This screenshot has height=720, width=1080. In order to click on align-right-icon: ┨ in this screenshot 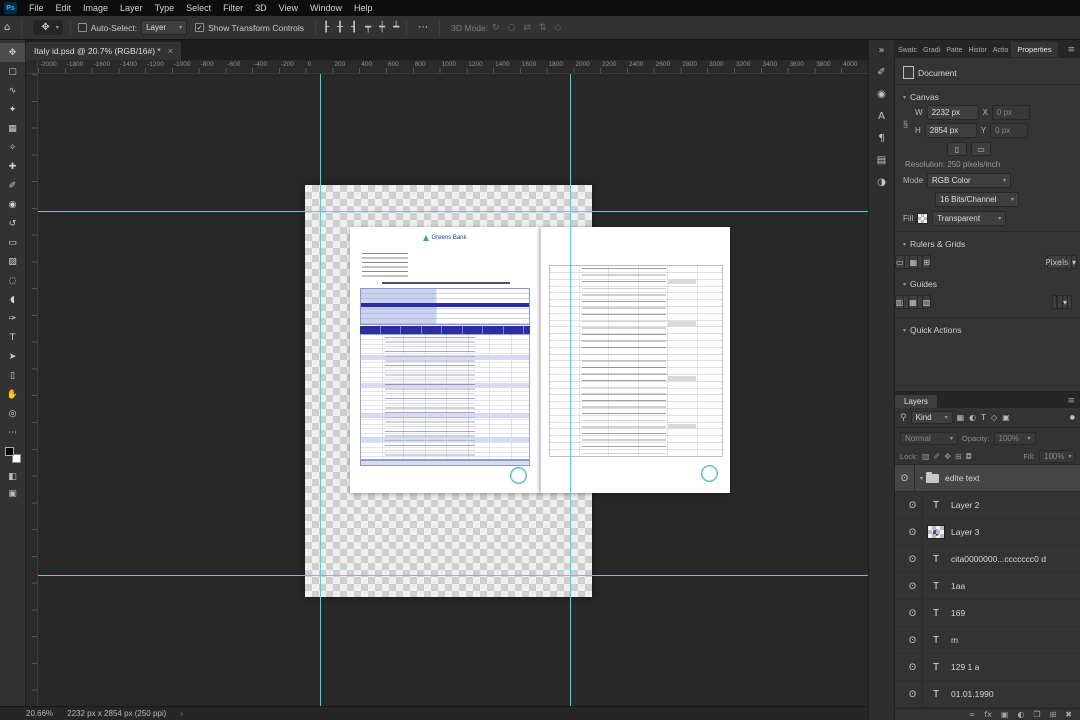, I will do `click(354, 27)`.